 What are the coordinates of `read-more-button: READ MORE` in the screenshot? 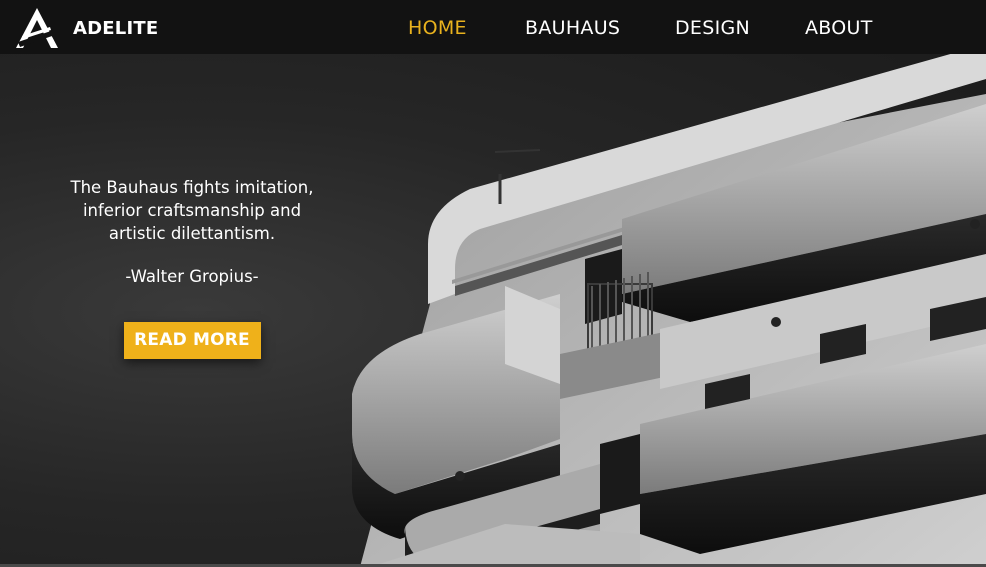 It's located at (192, 340).